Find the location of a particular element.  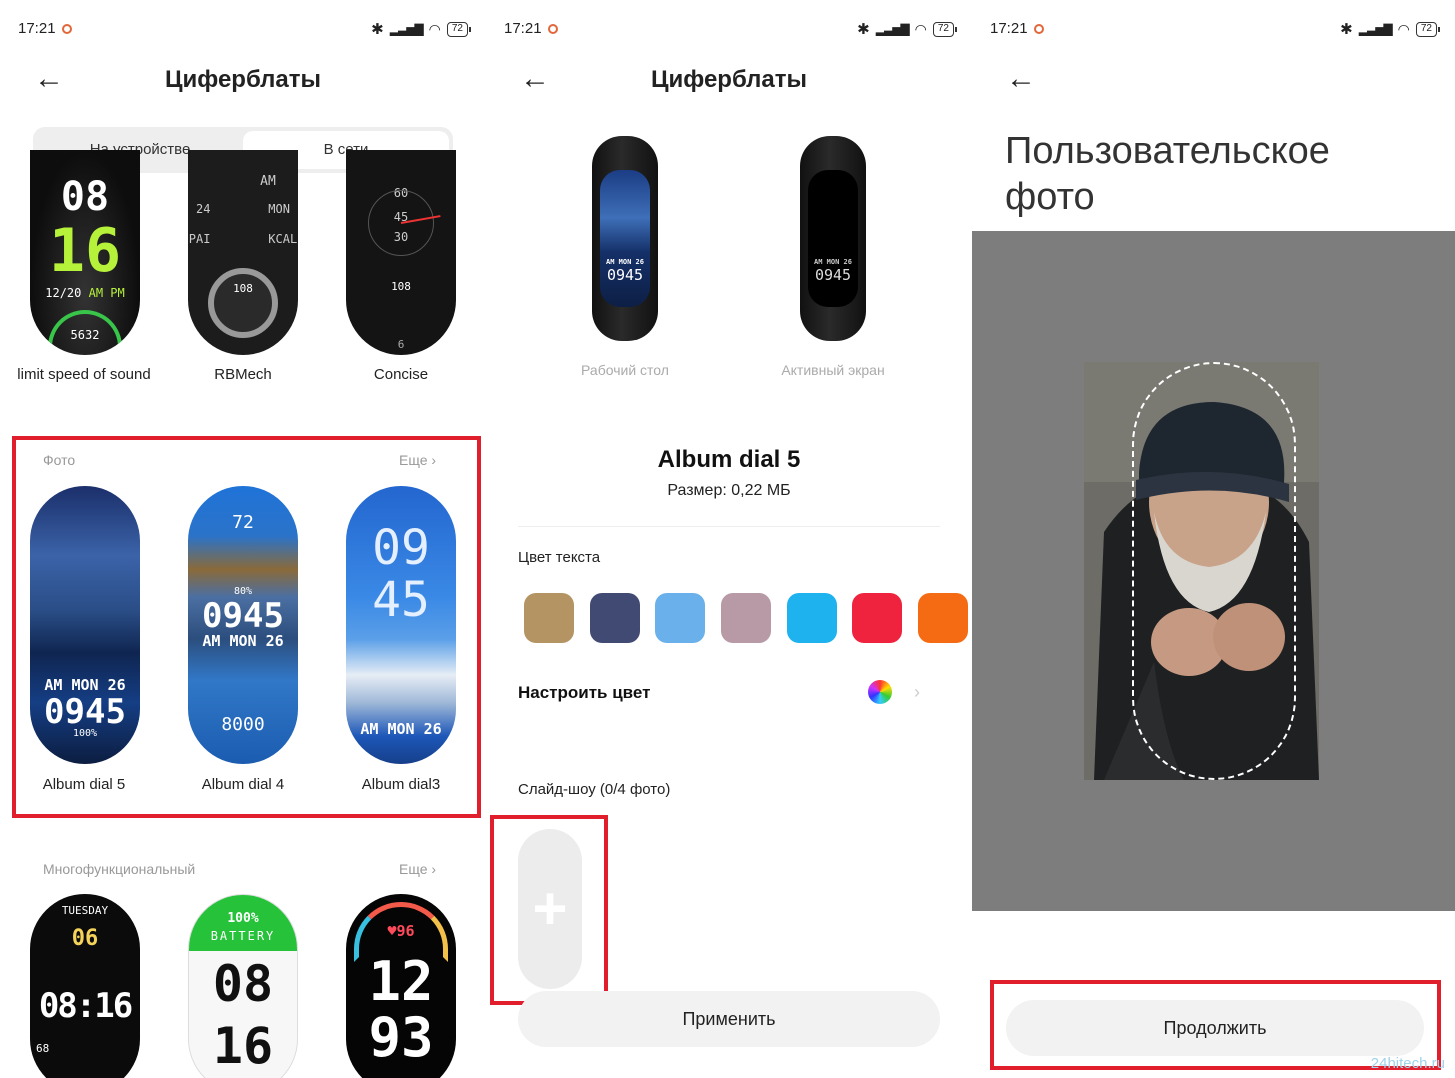

page-title: Пользовательское фото is located at coordinates (1167, 174).